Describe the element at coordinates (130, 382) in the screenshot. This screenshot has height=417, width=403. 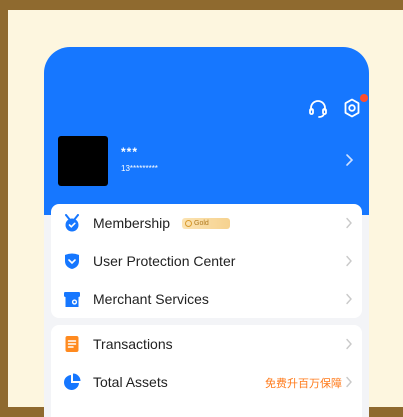
I see `menu-item-label: Total Assets` at that location.